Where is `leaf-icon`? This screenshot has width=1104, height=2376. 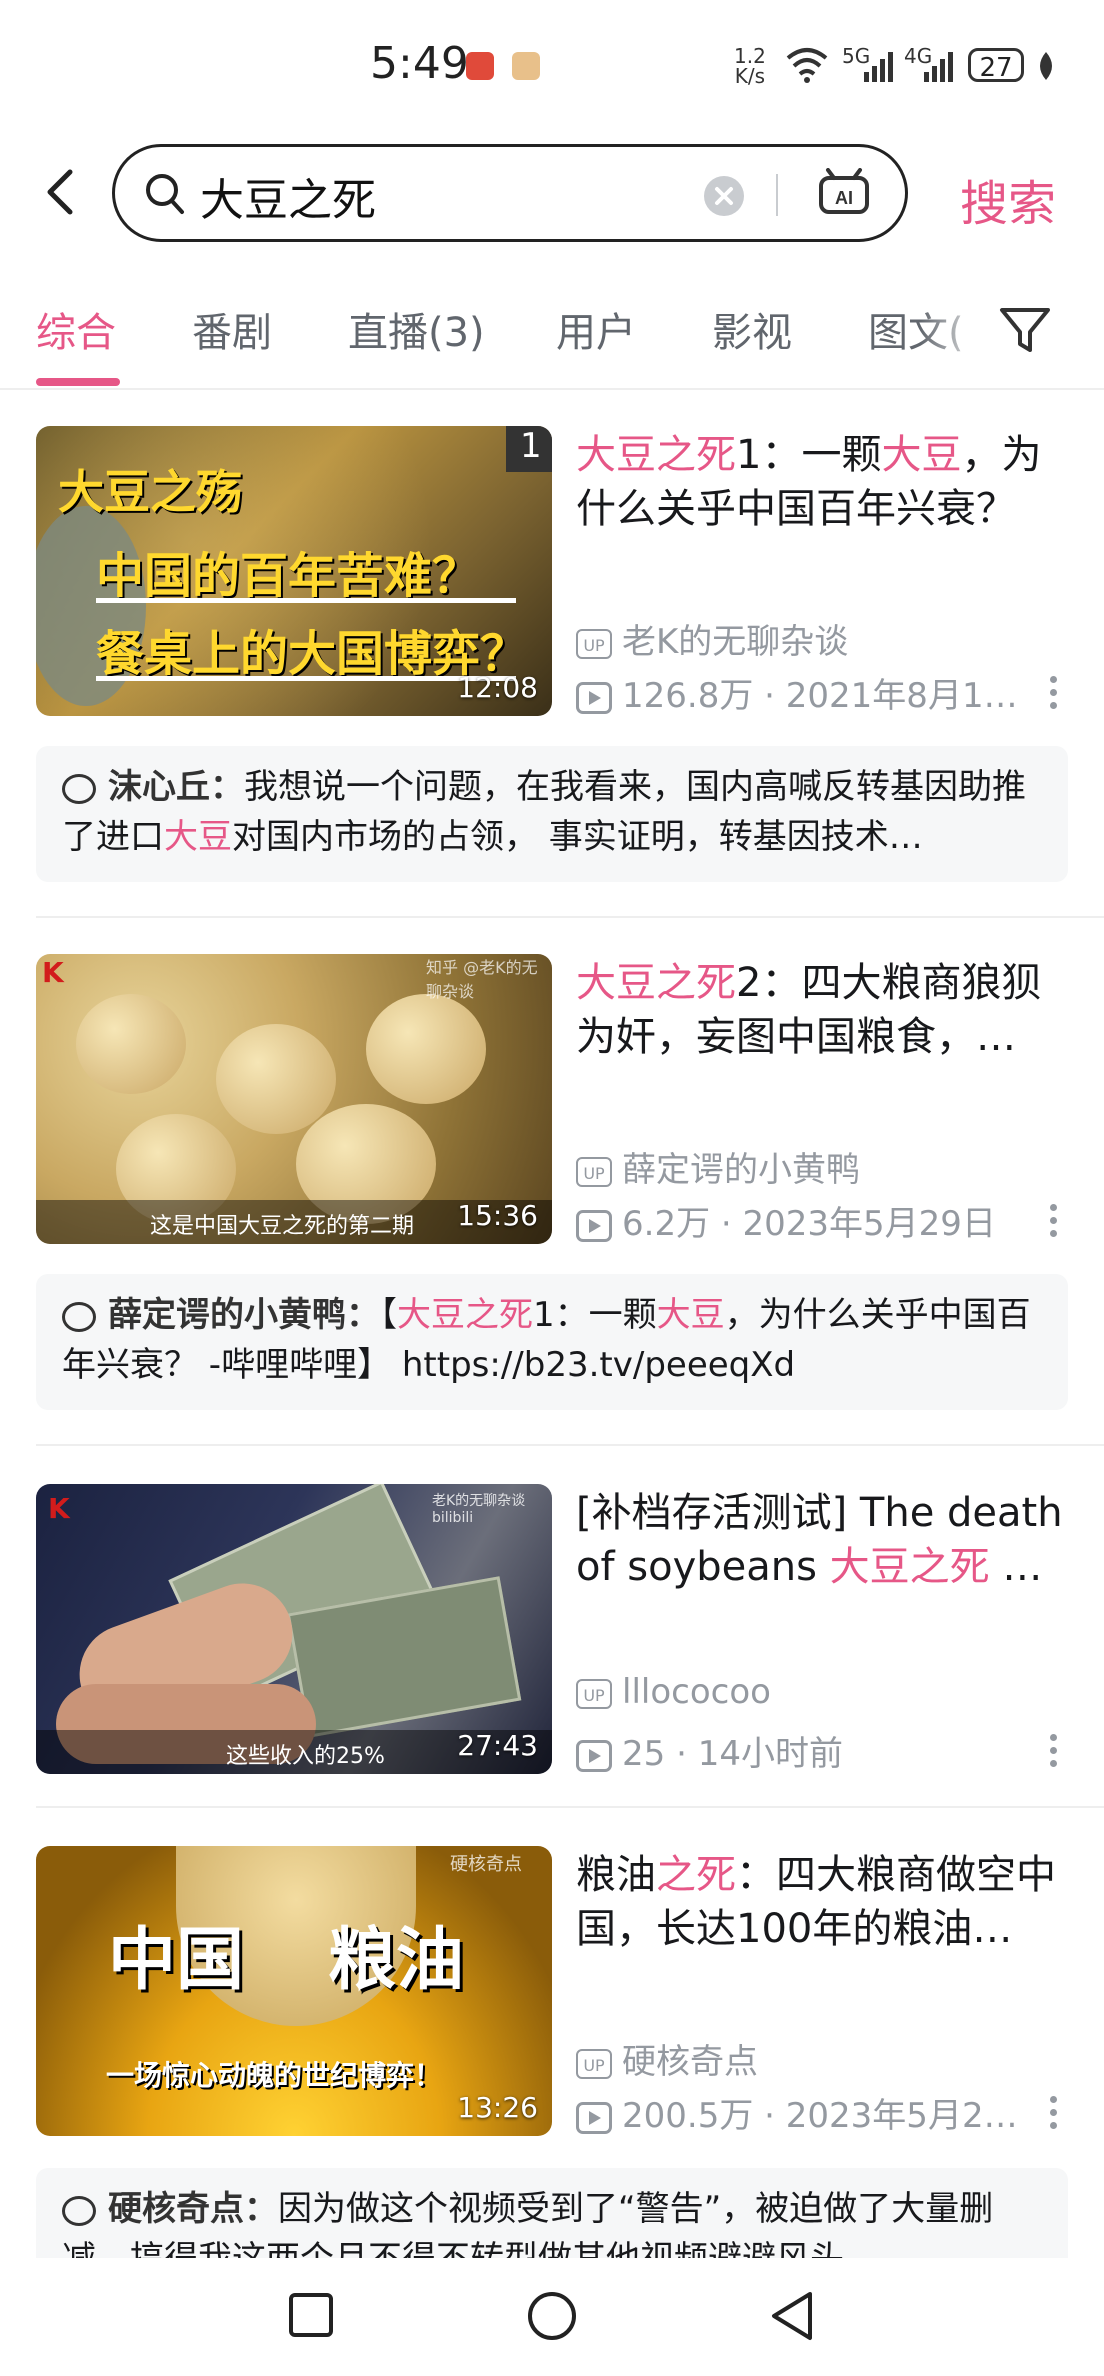 leaf-icon is located at coordinates (1046, 66).